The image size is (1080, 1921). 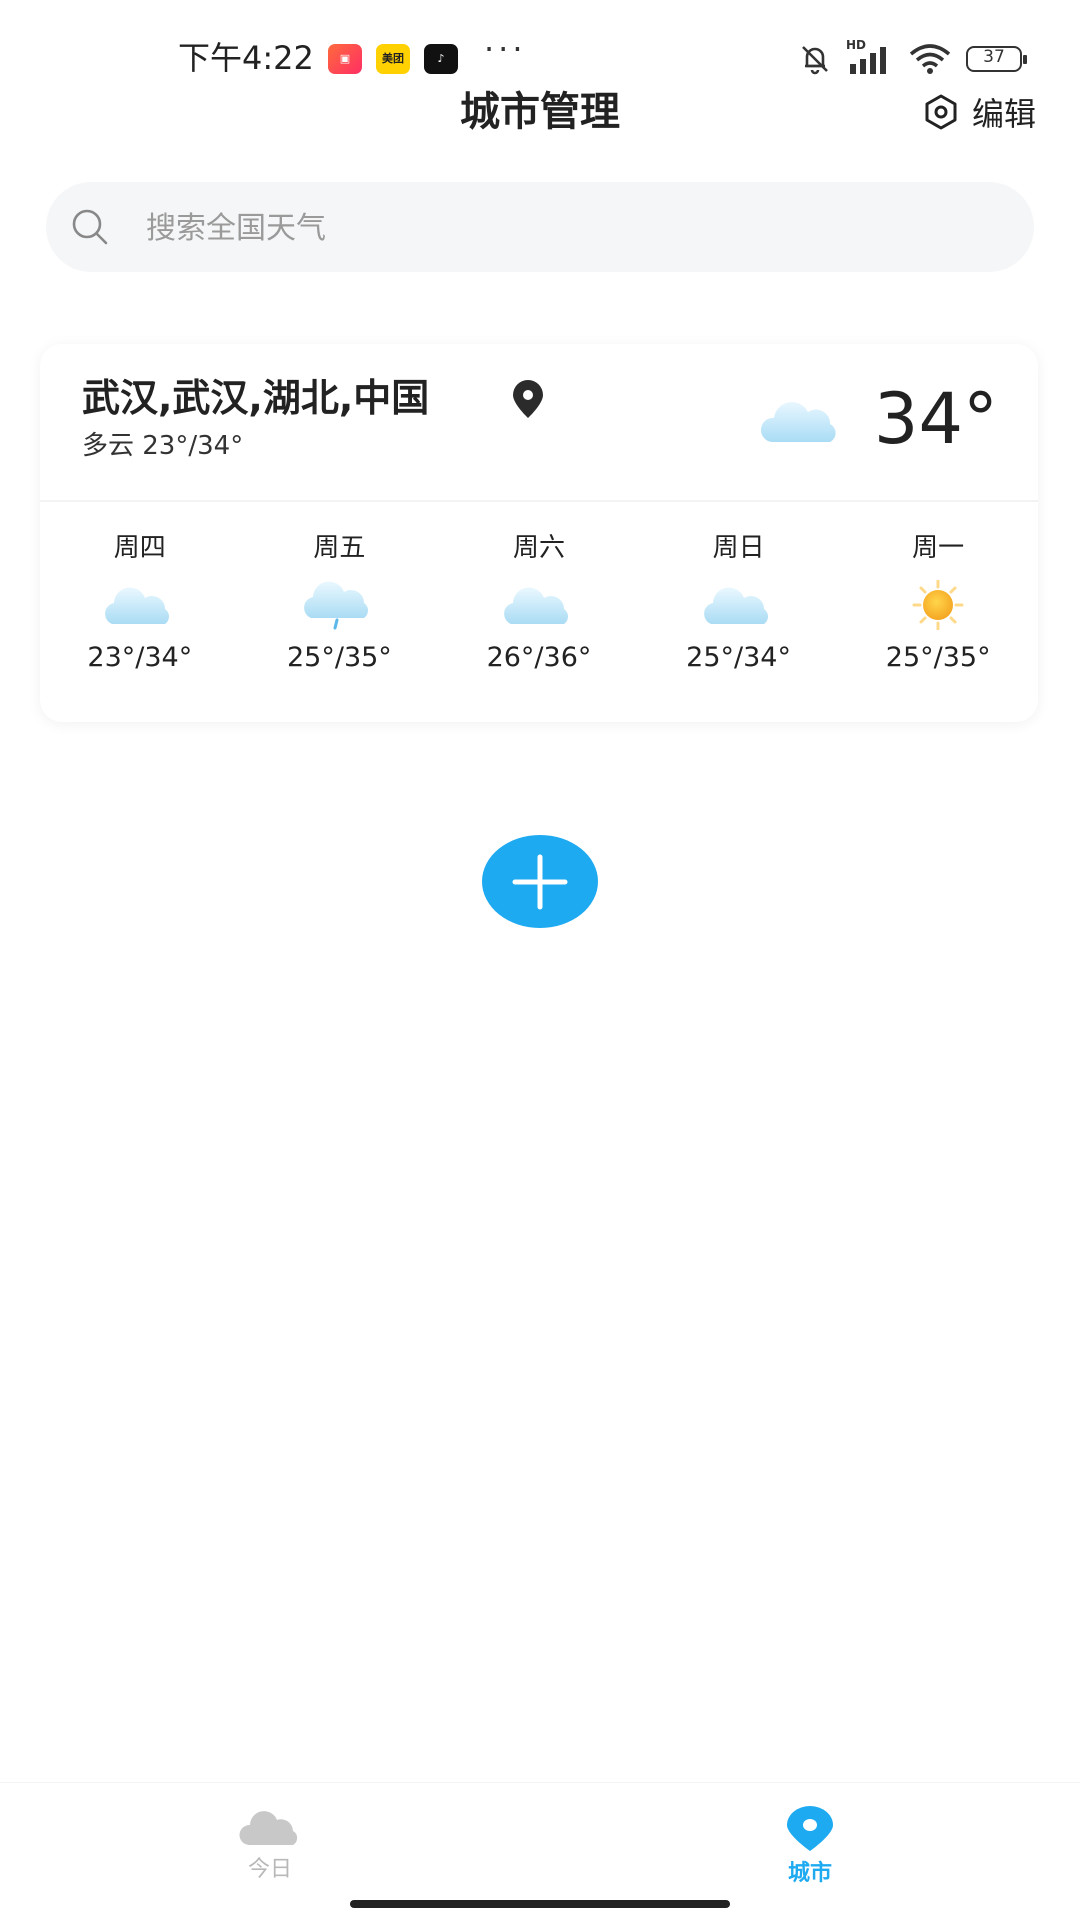 I want to click on forecast-day: 周日 25°/34°, so click(x=739, y=604).